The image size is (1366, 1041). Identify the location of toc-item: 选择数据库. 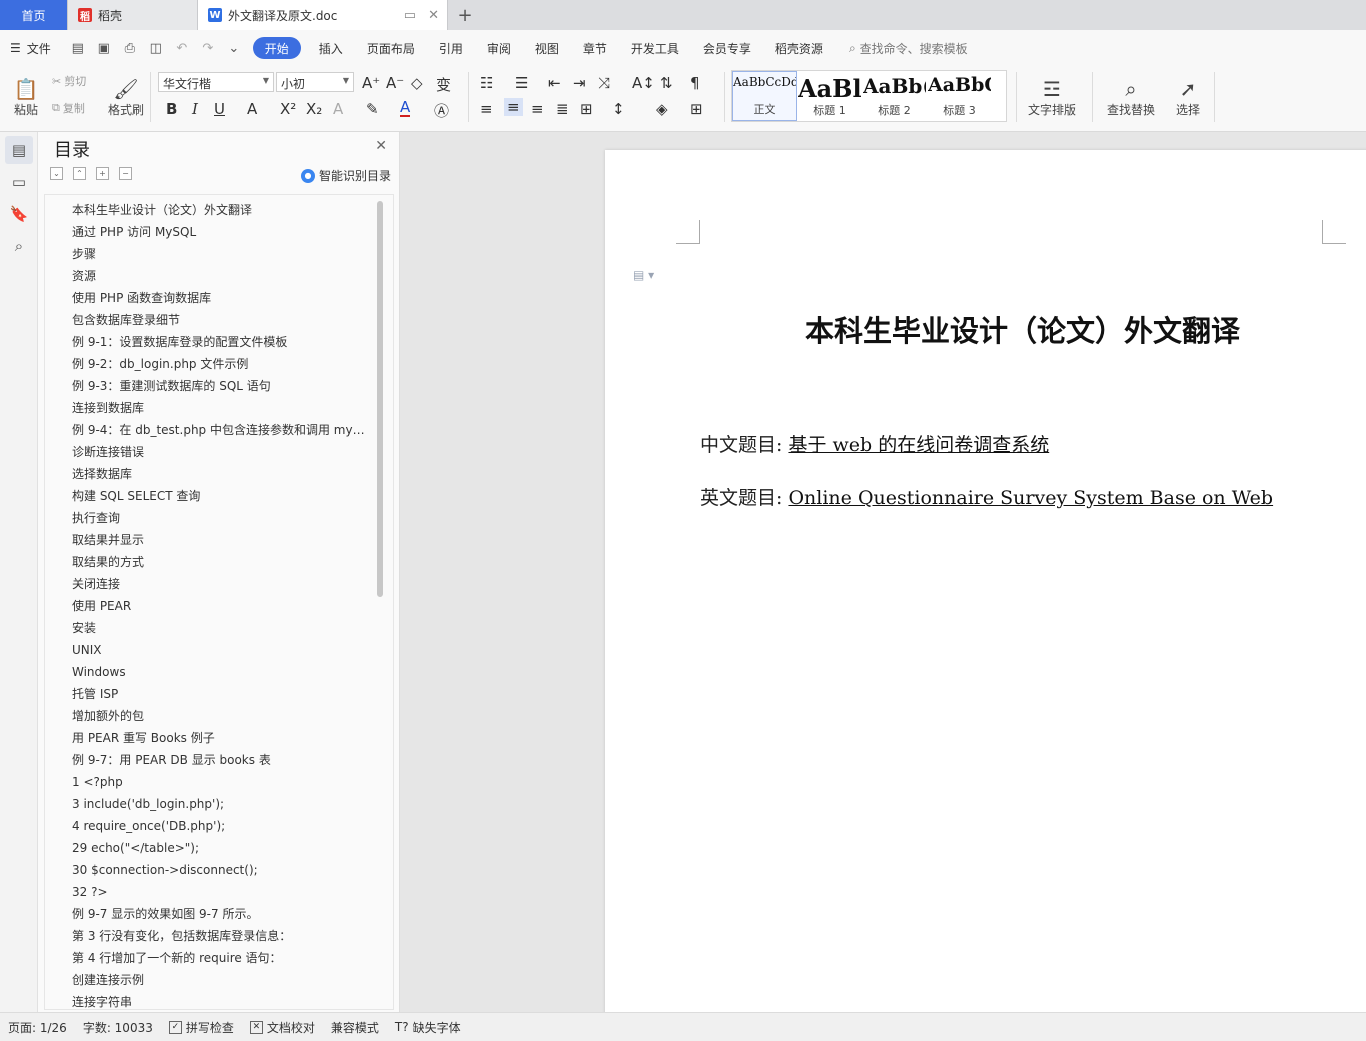
(207, 474).